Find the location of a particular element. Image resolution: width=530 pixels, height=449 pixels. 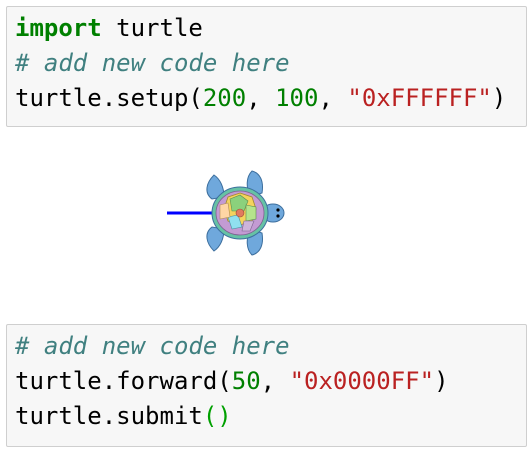

module-name: turtle is located at coordinates (152, 28).